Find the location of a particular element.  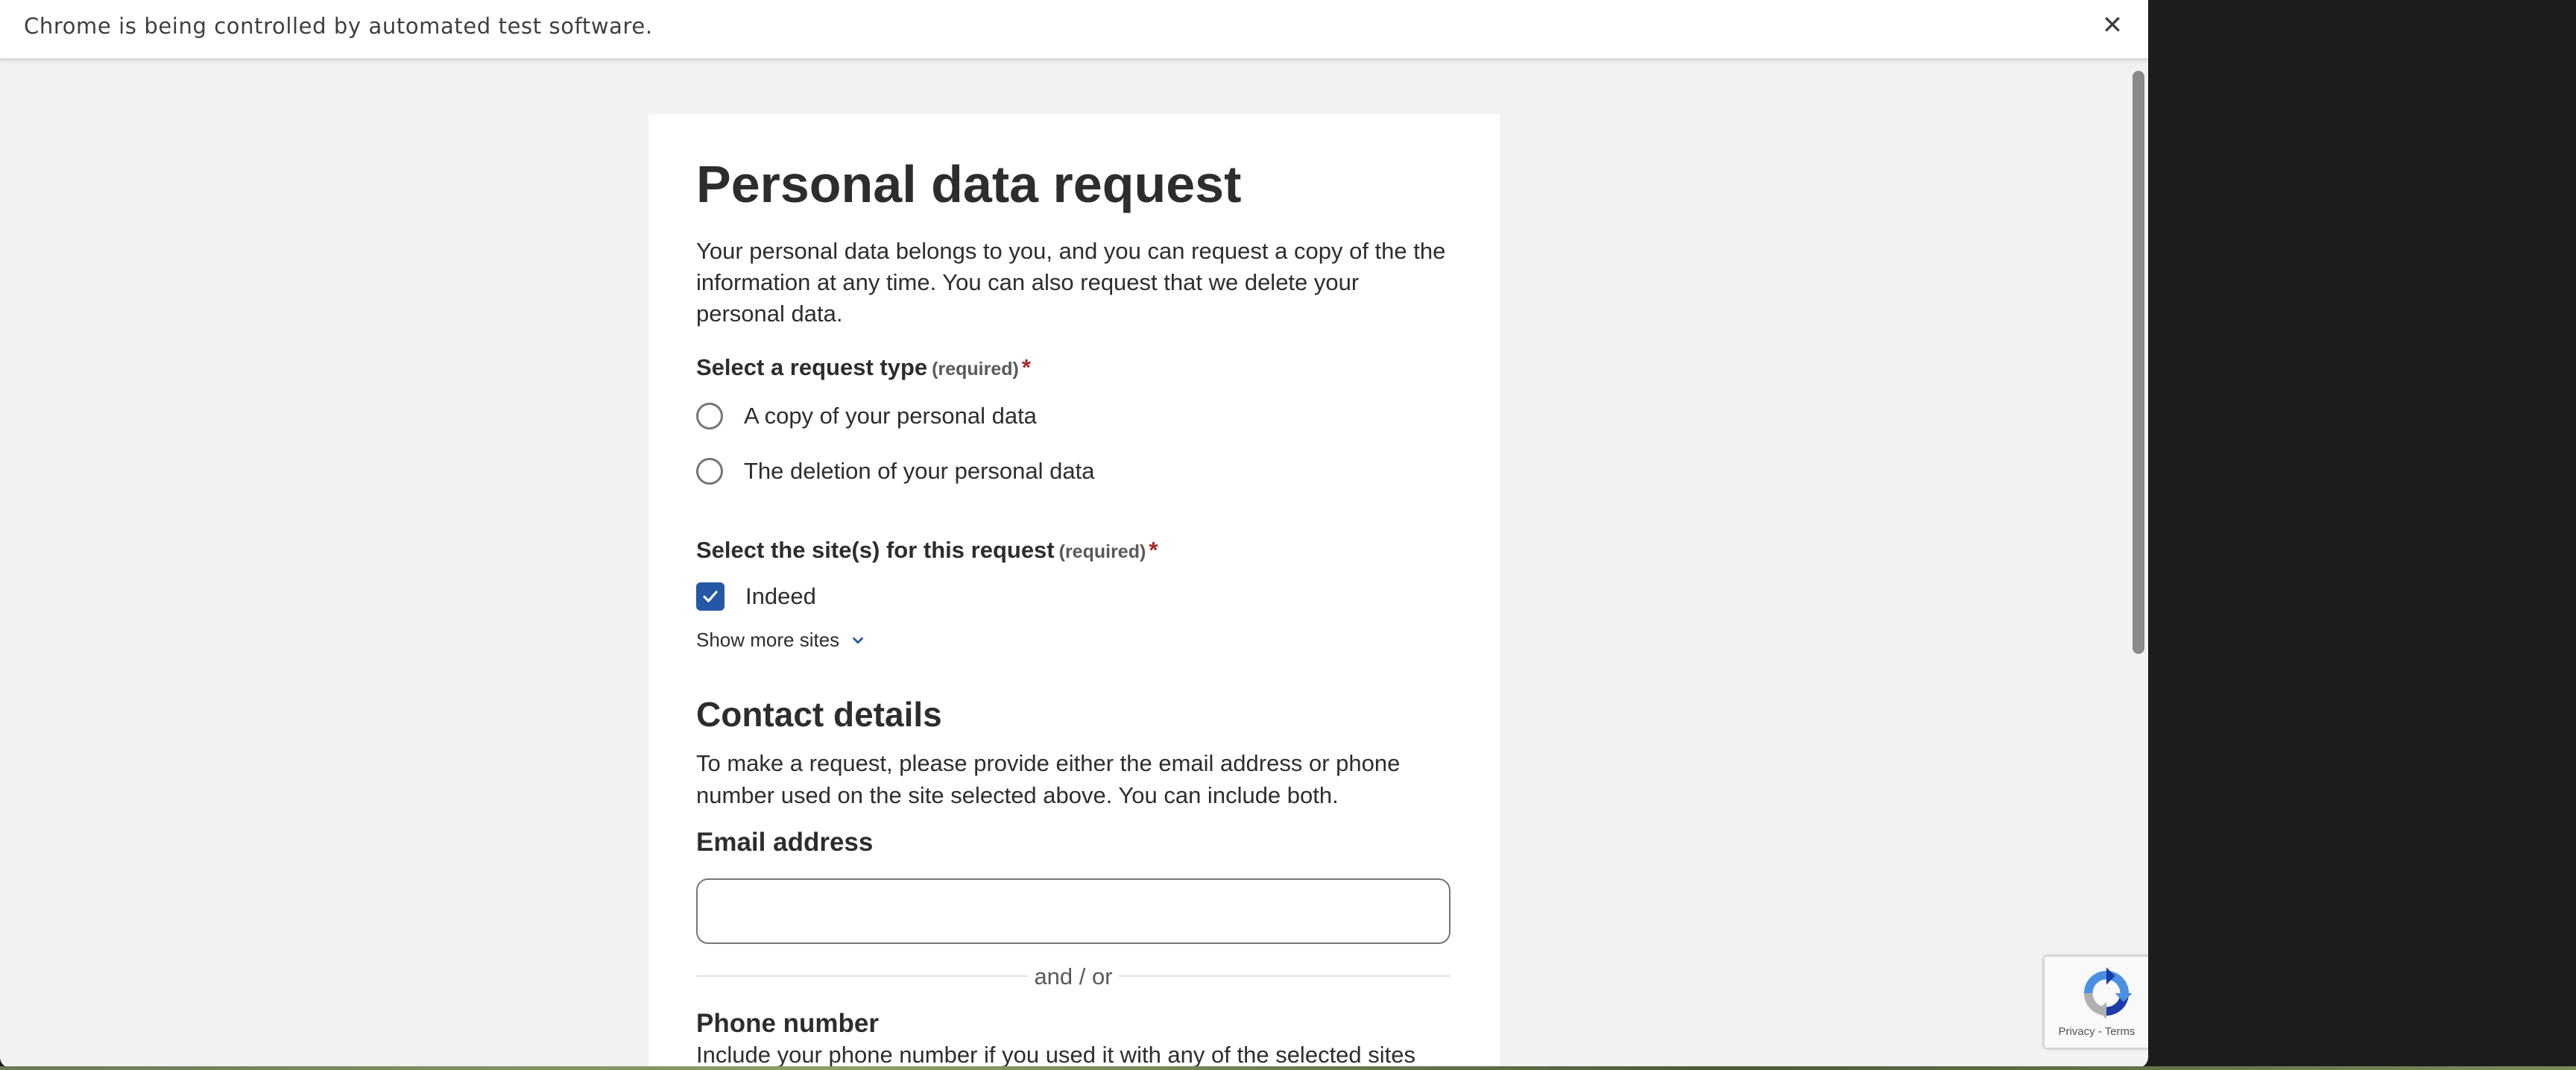

checkbox-checked is located at coordinates (710, 597).